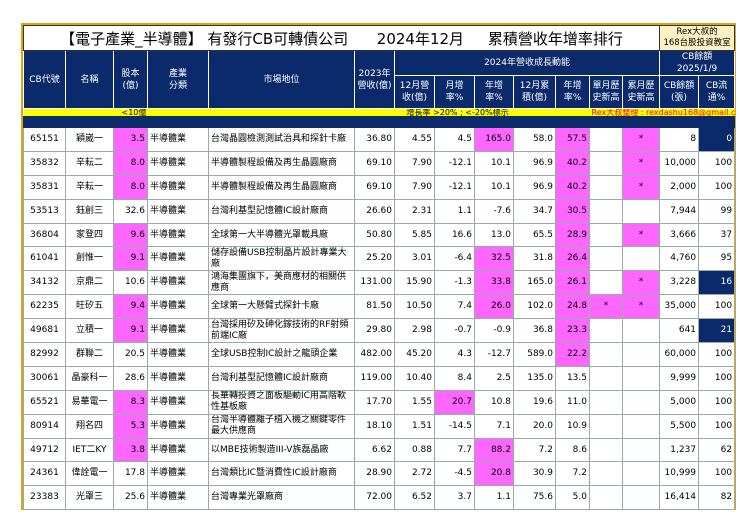  I want to click on cell-bal: 10,999, so click(679, 474).